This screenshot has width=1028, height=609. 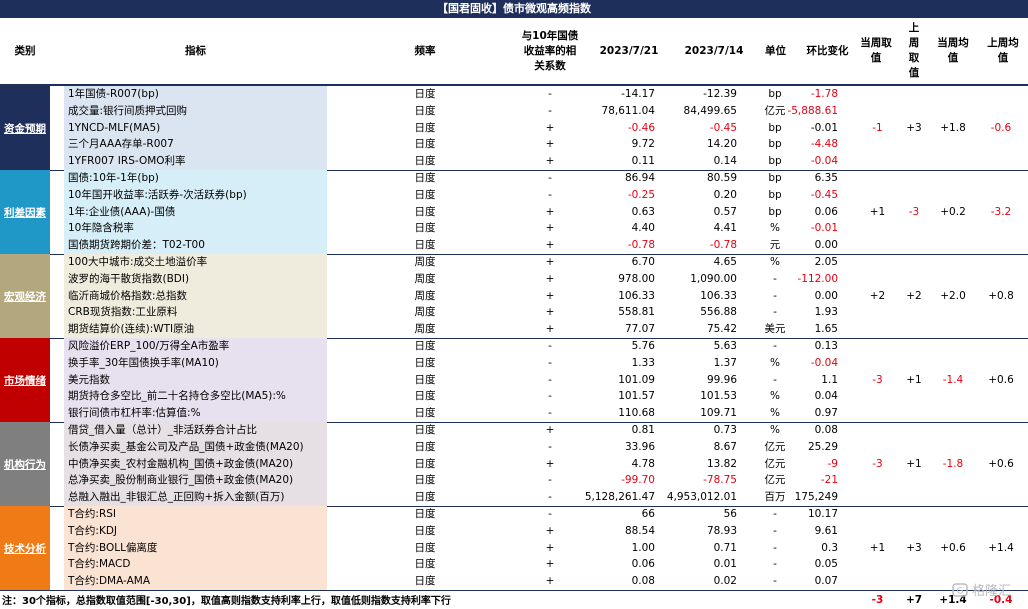 I want to click on indicator-name: 100大中城市:成交土地溢价率, so click(x=138, y=262).